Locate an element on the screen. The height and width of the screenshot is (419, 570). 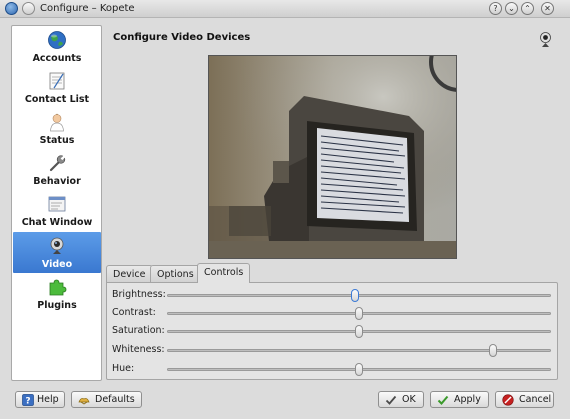
tab-label: Device is located at coordinates (129, 274).